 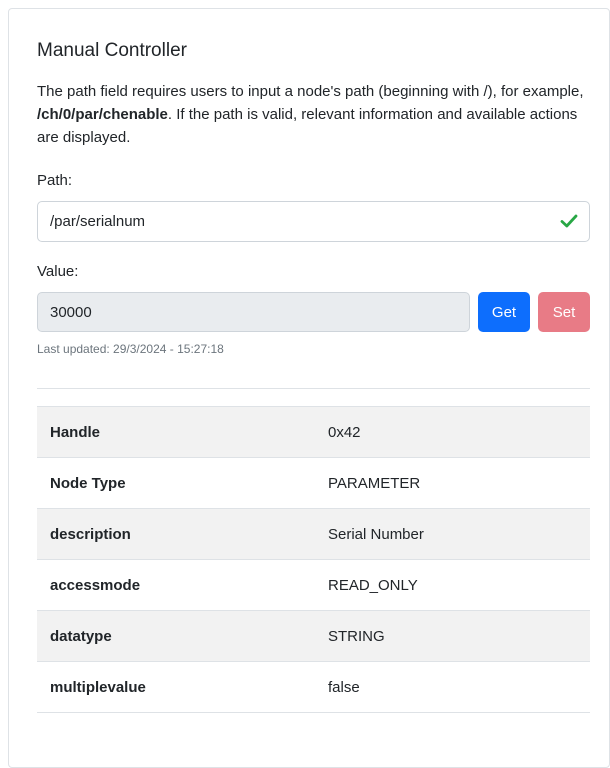 What do you see at coordinates (313, 388) in the screenshot?
I see `section-divider` at bounding box center [313, 388].